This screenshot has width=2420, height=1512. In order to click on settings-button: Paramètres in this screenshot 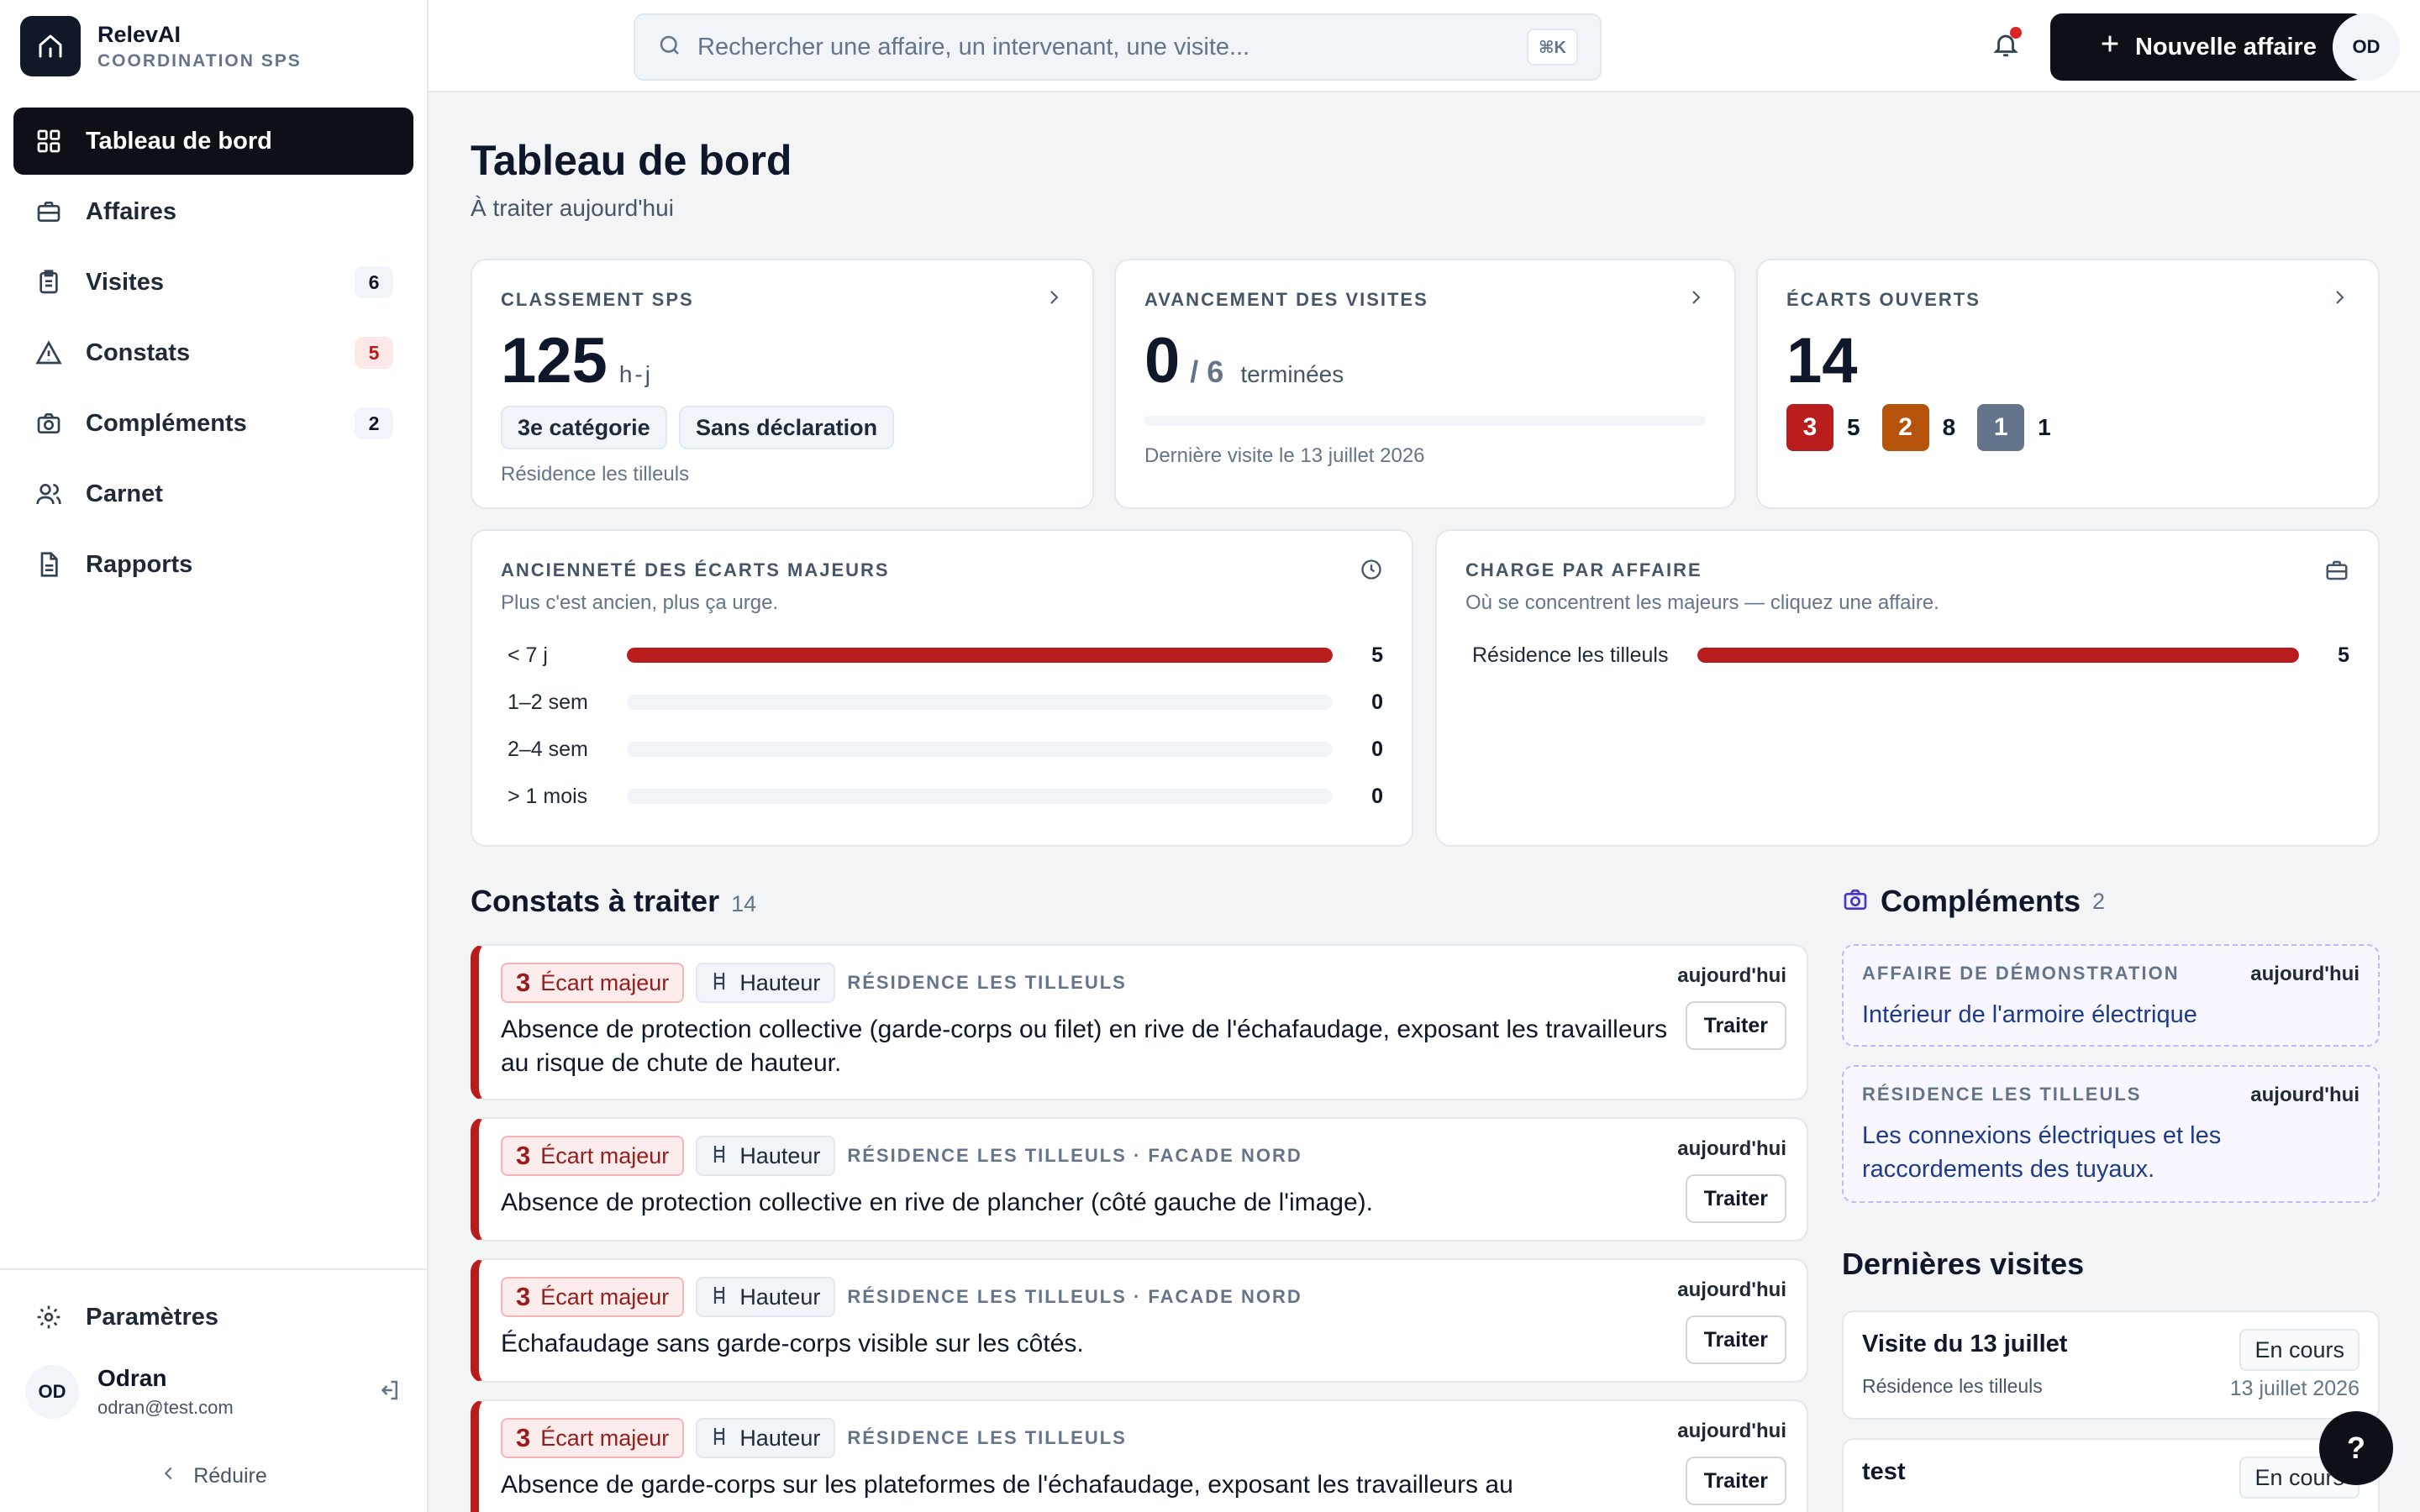, I will do `click(213, 1317)`.